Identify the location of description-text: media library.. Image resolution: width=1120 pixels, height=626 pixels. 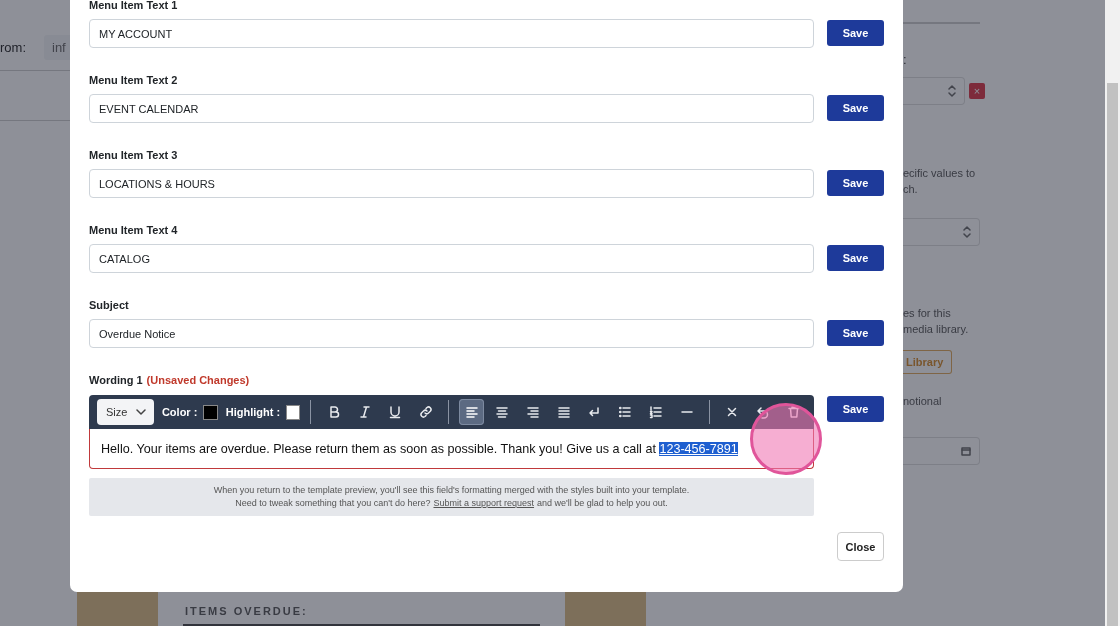
(936, 329).